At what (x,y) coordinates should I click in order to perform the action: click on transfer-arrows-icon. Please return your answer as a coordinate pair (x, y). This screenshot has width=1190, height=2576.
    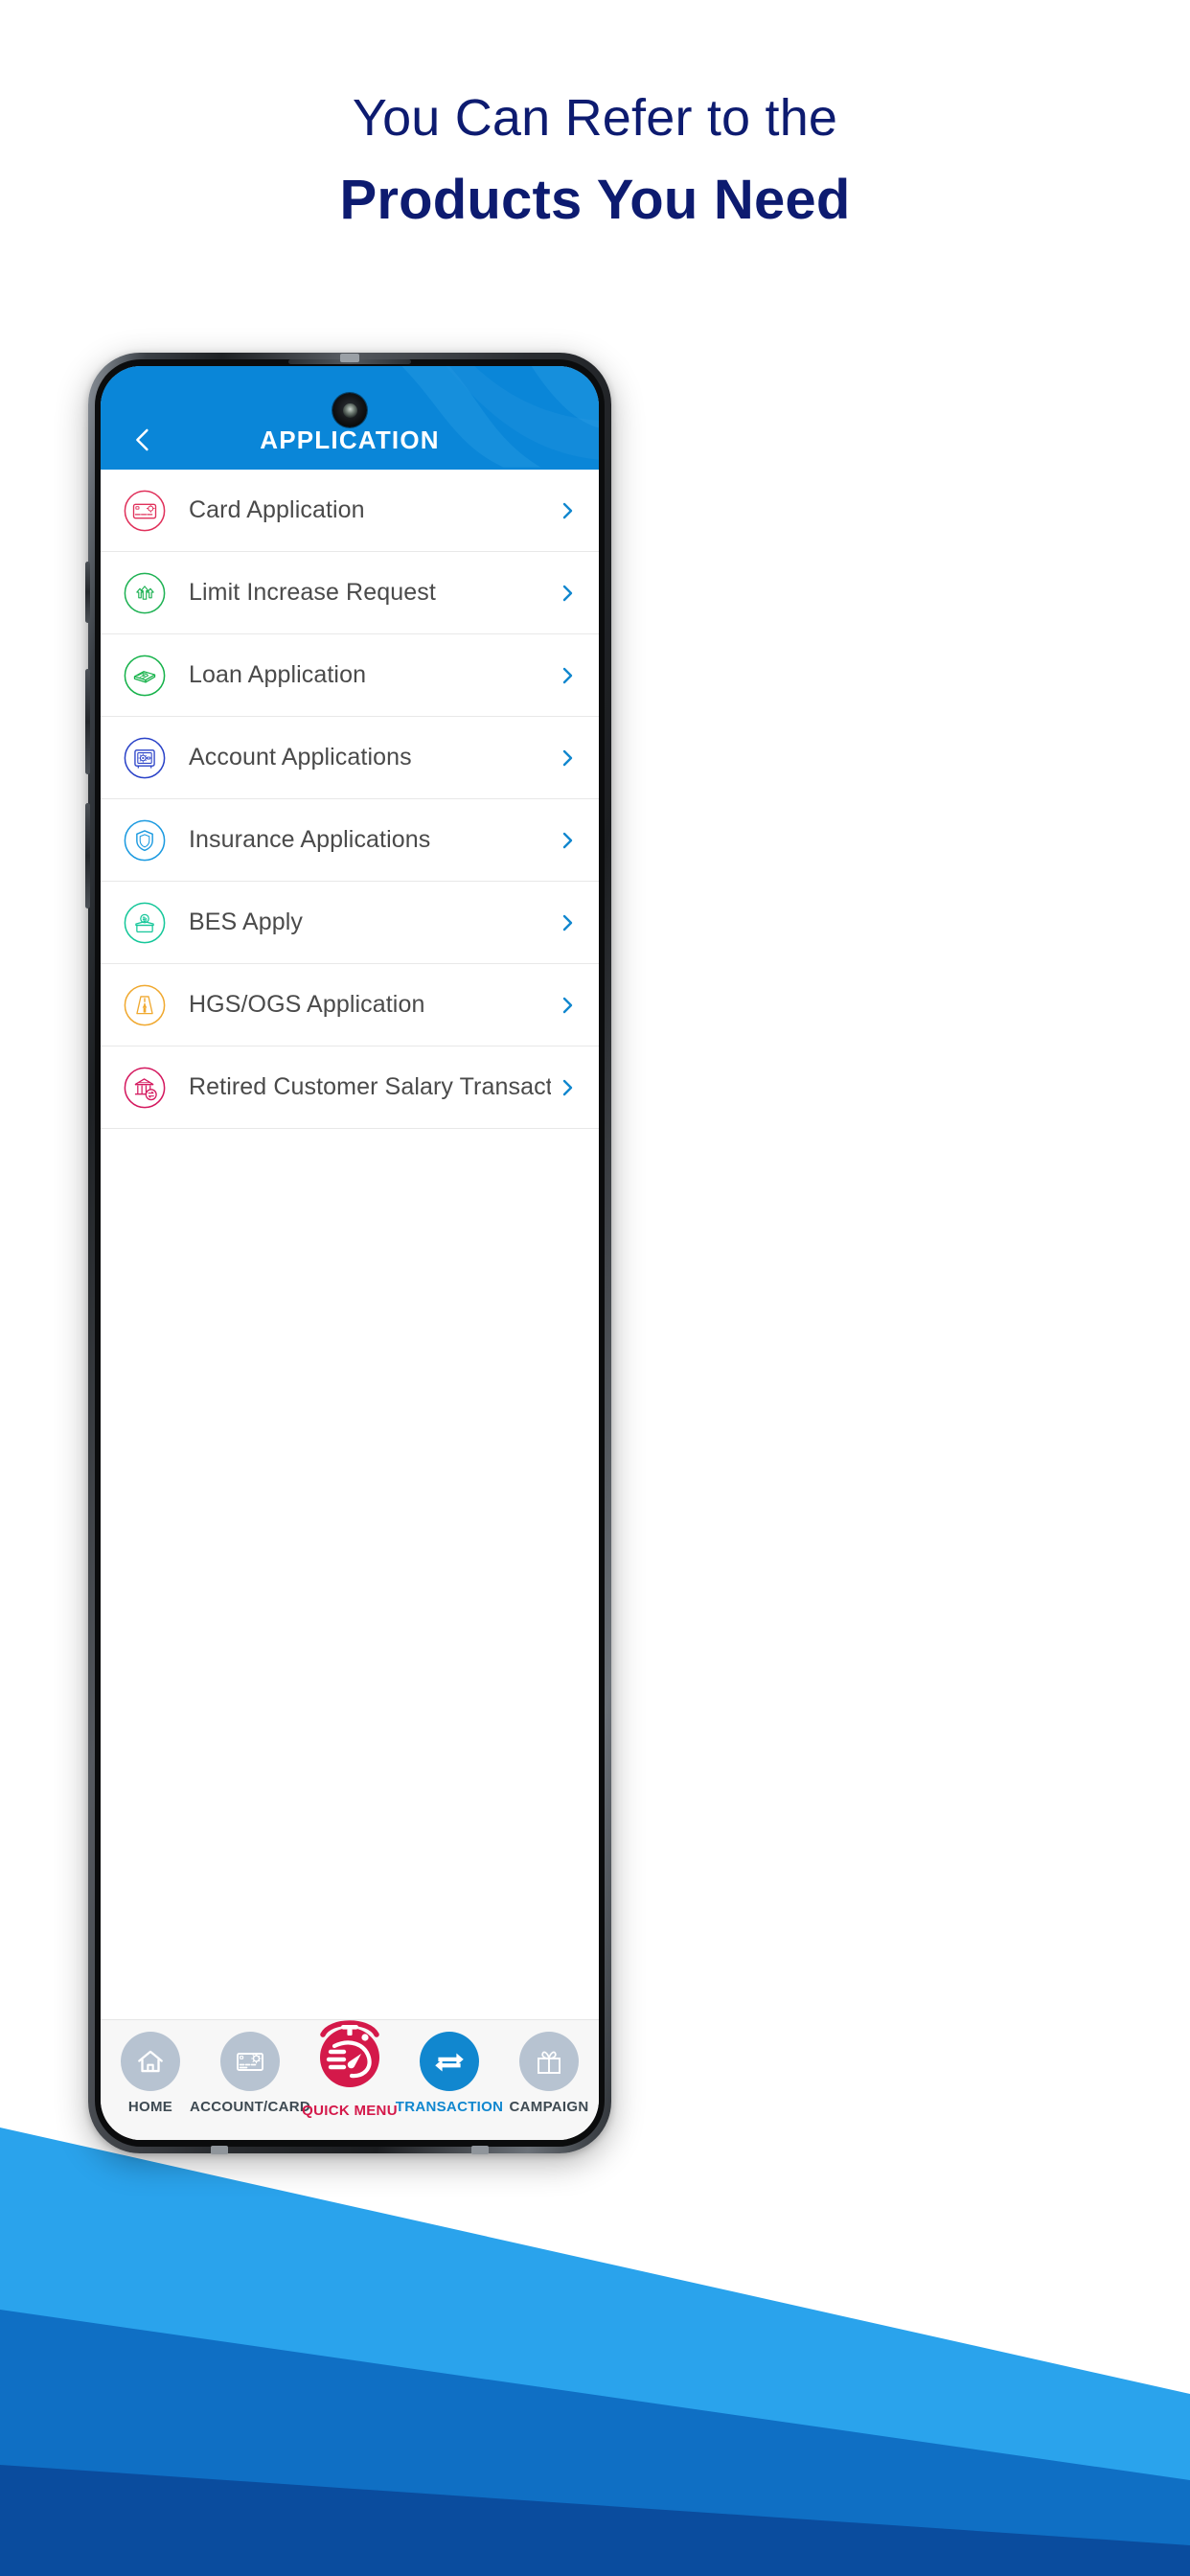
    Looking at the image, I should click on (450, 2061).